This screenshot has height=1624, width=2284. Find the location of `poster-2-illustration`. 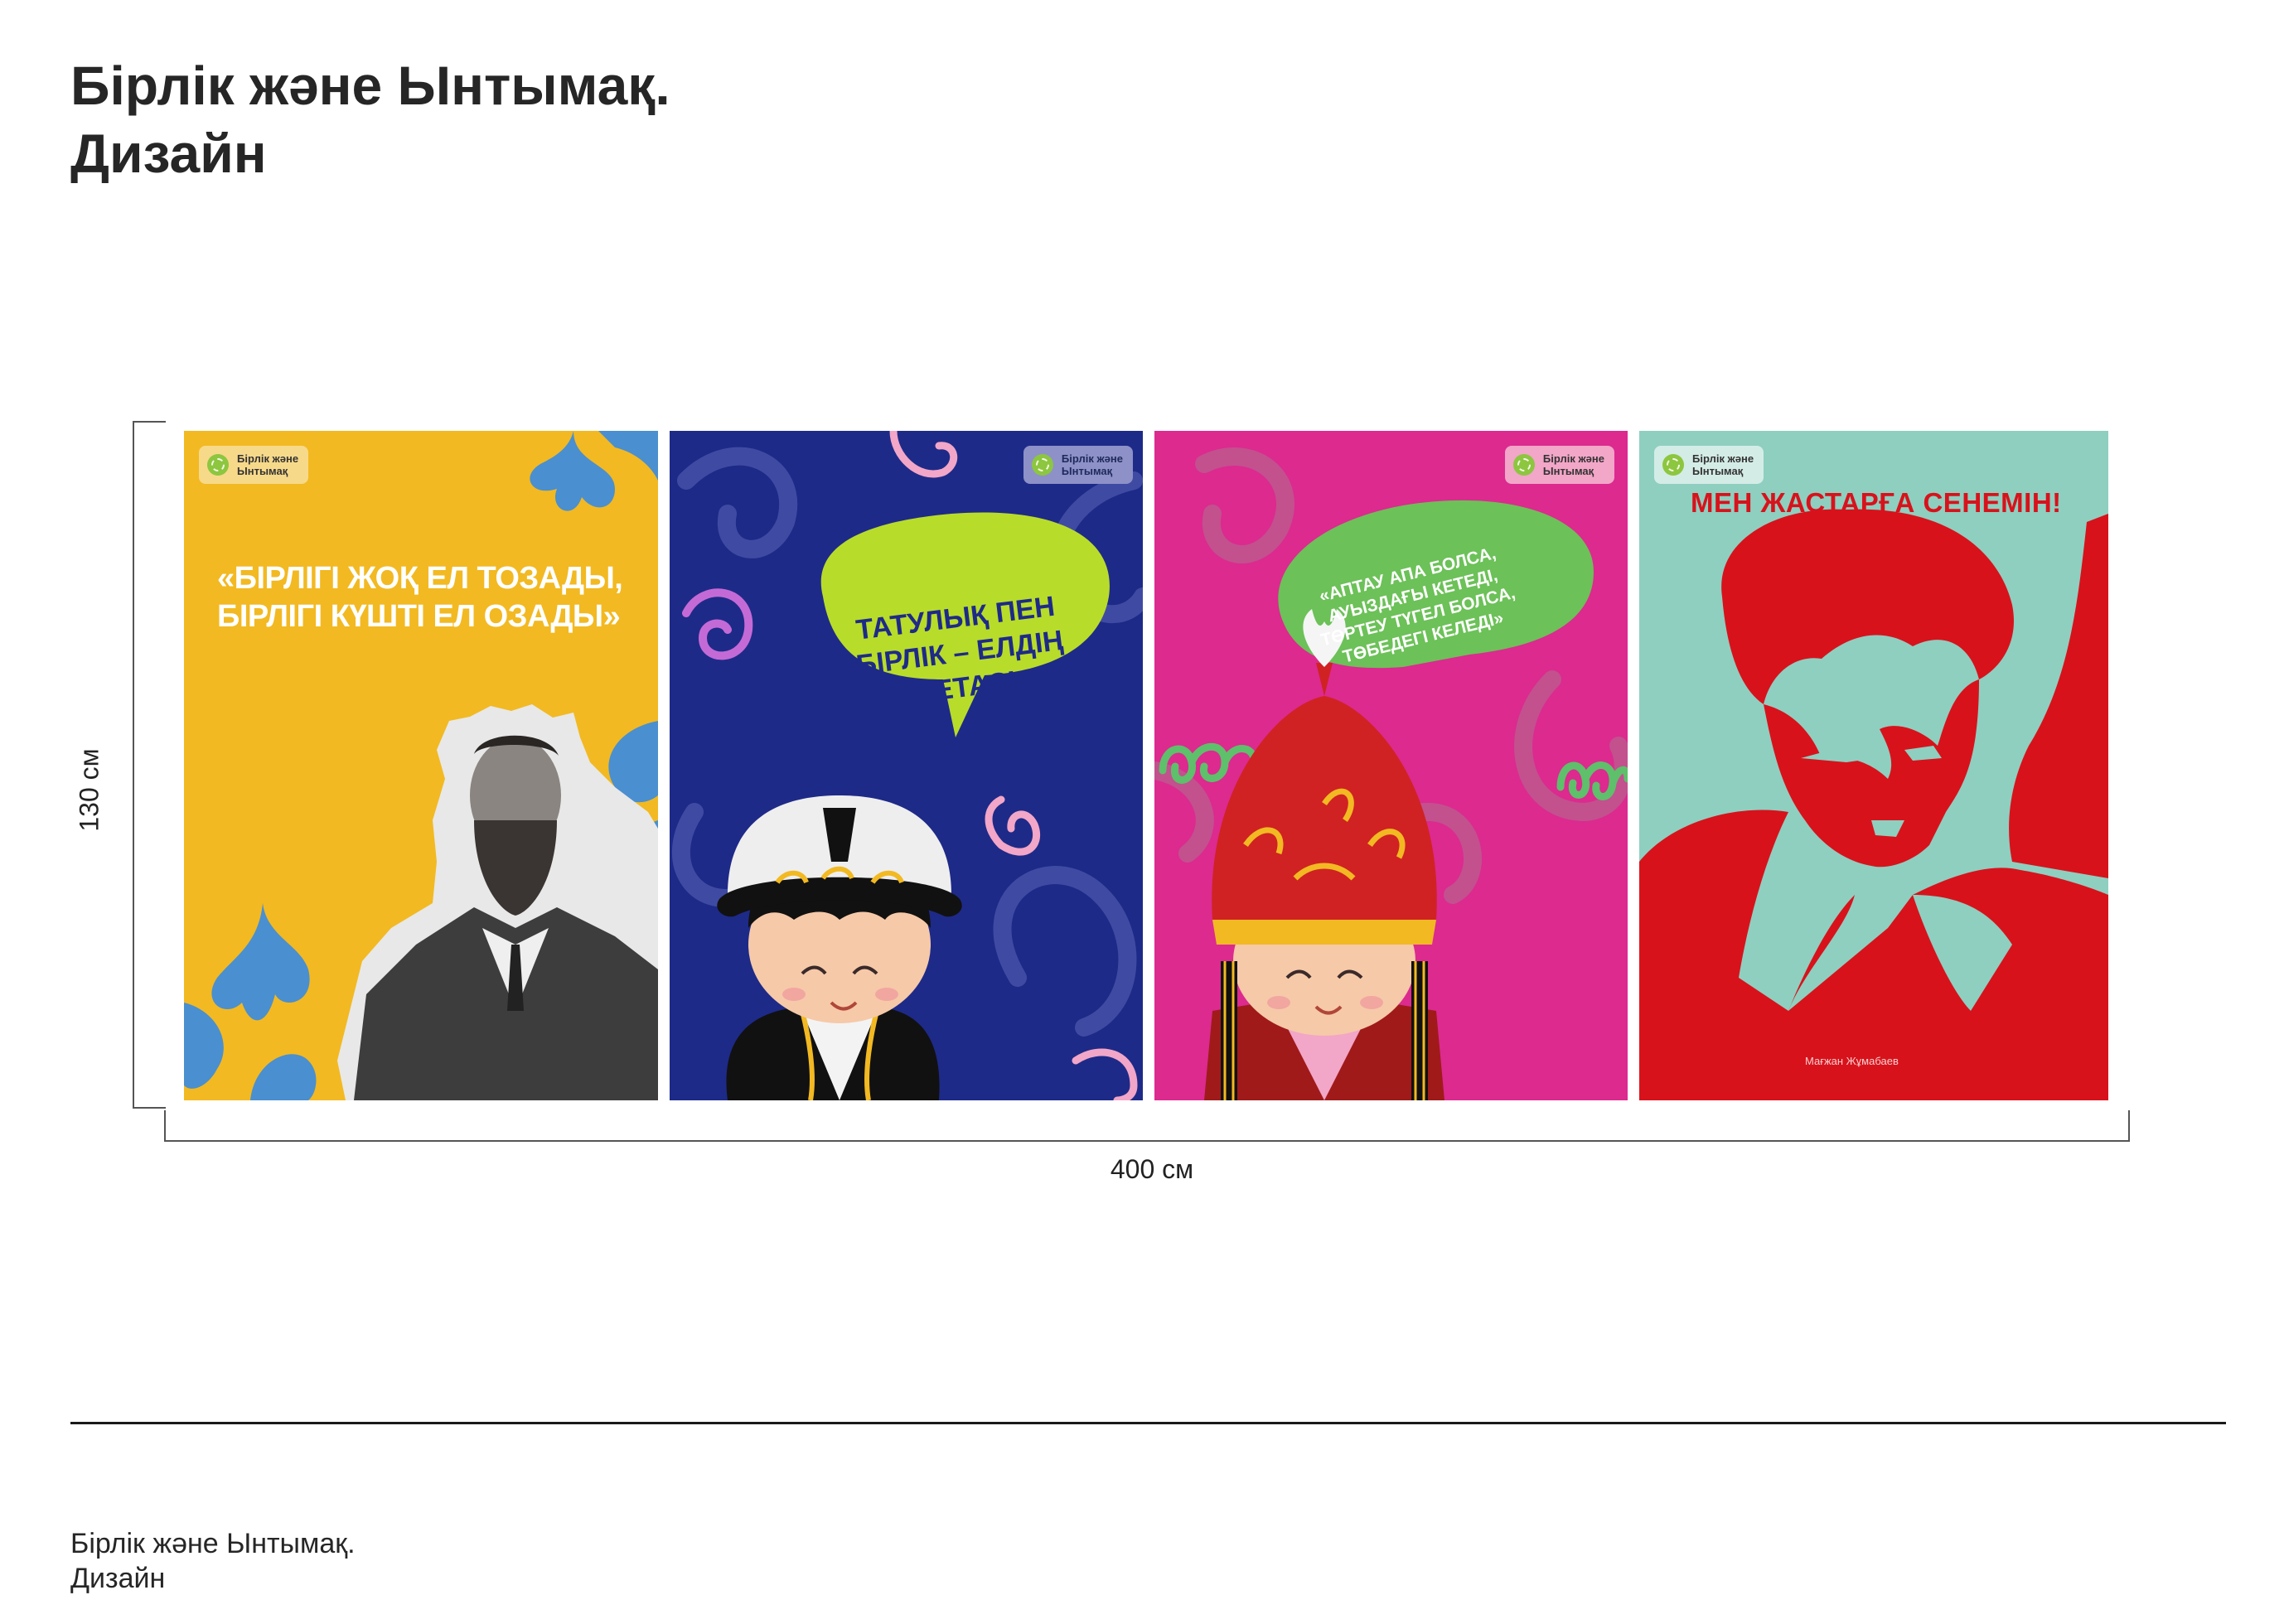

poster-2-illustration is located at coordinates (907, 765).